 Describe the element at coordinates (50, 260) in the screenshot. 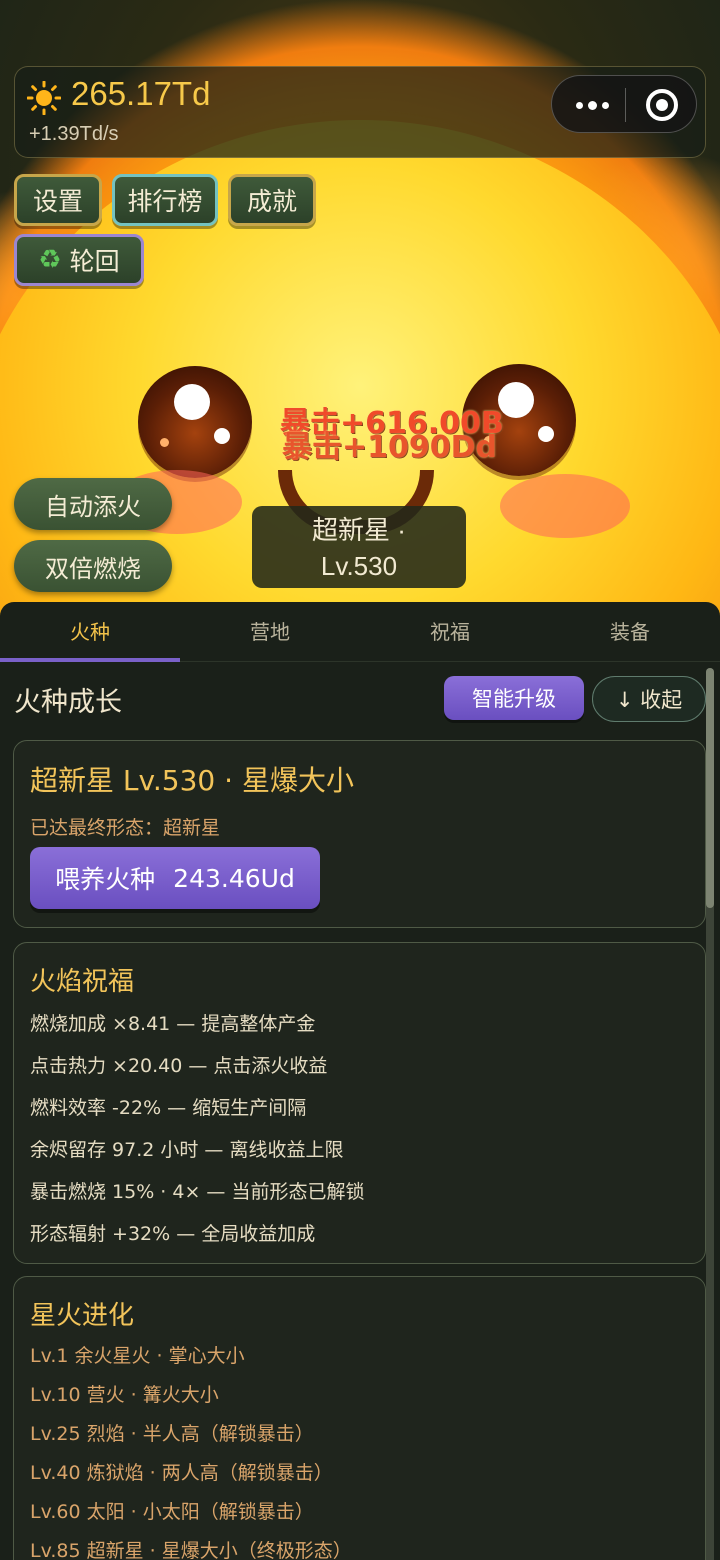

I see `recycle-icon: ♻` at that location.